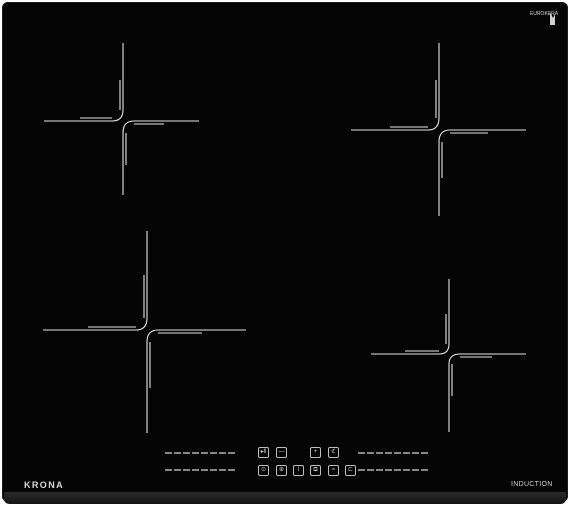  What do you see at coordinates (298, 470) in the screenshot?
I see `power-icon: ǀ` at bounding box center [298, 470].